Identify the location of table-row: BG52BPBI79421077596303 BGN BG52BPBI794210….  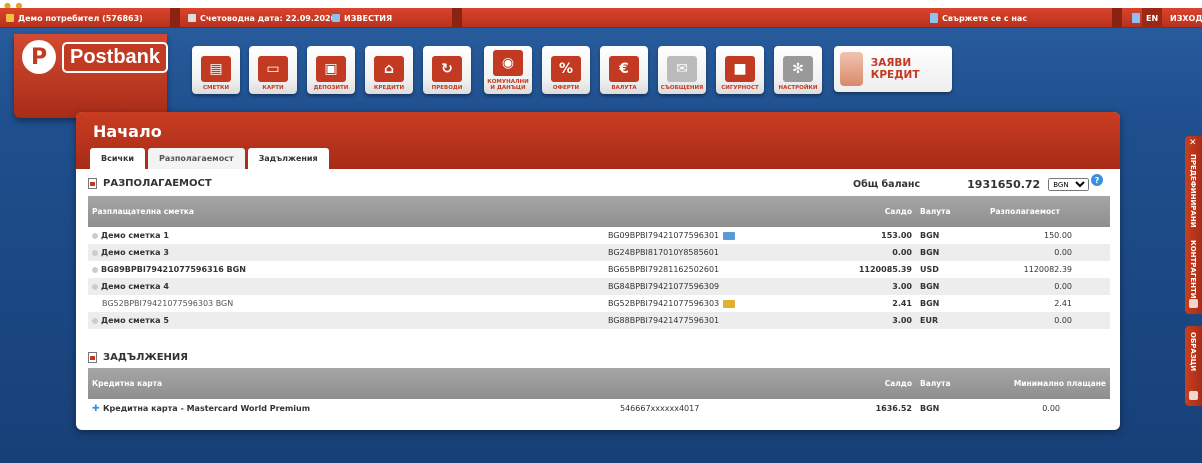
(599, 303).